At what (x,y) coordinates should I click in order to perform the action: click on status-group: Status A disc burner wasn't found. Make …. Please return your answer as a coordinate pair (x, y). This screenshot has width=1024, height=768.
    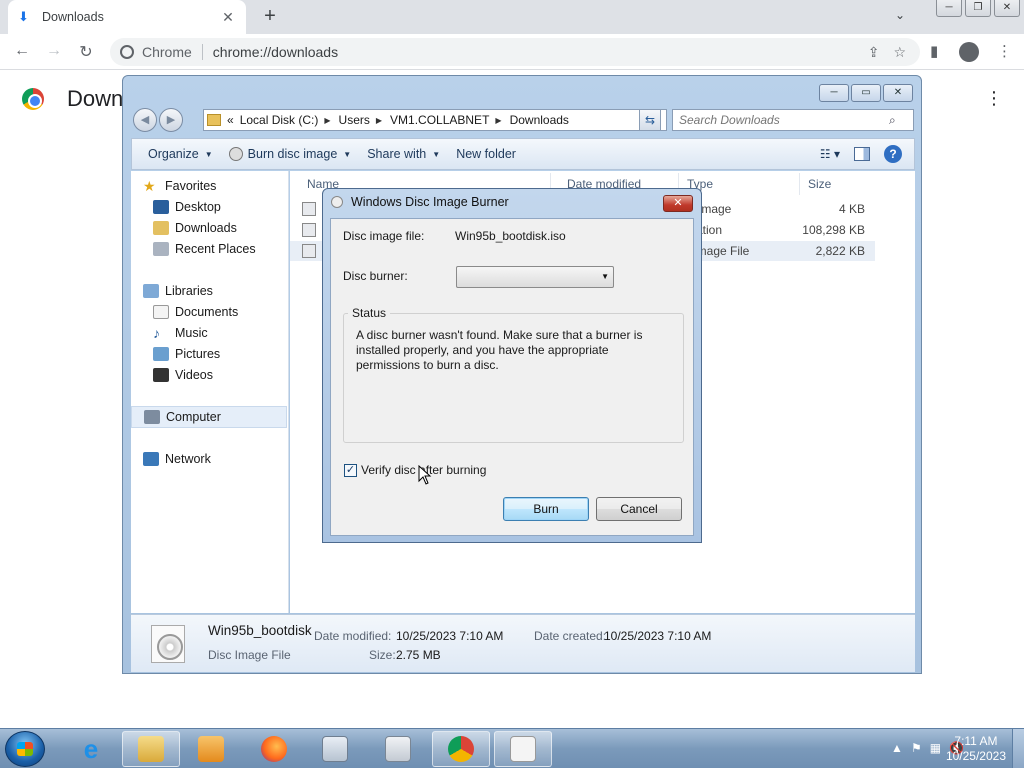
    Looking at the image, I should click on (513, 374).